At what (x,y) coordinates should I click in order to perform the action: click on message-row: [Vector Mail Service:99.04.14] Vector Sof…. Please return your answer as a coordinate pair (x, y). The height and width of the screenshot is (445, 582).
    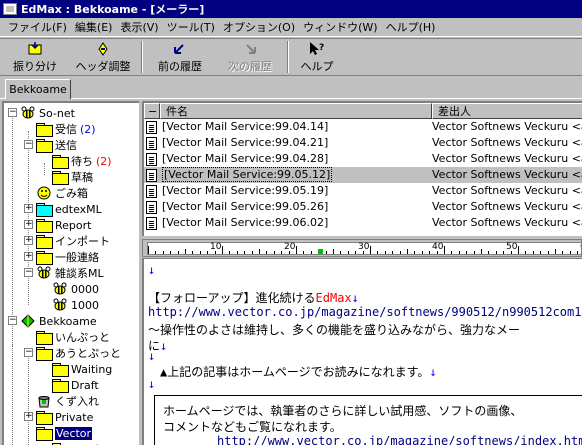
    Looking at the image, I should click on (363, 127).